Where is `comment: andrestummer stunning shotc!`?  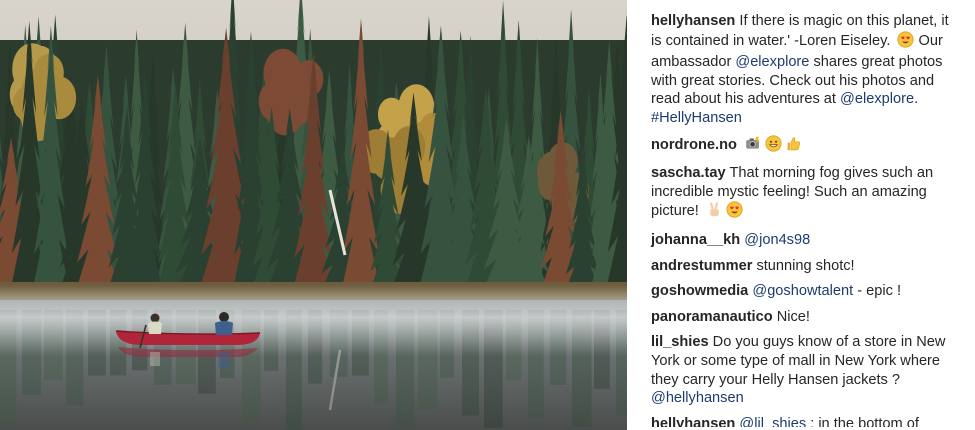
comment: andrestummer stunning shotc! is located at coordinates (805, 266).